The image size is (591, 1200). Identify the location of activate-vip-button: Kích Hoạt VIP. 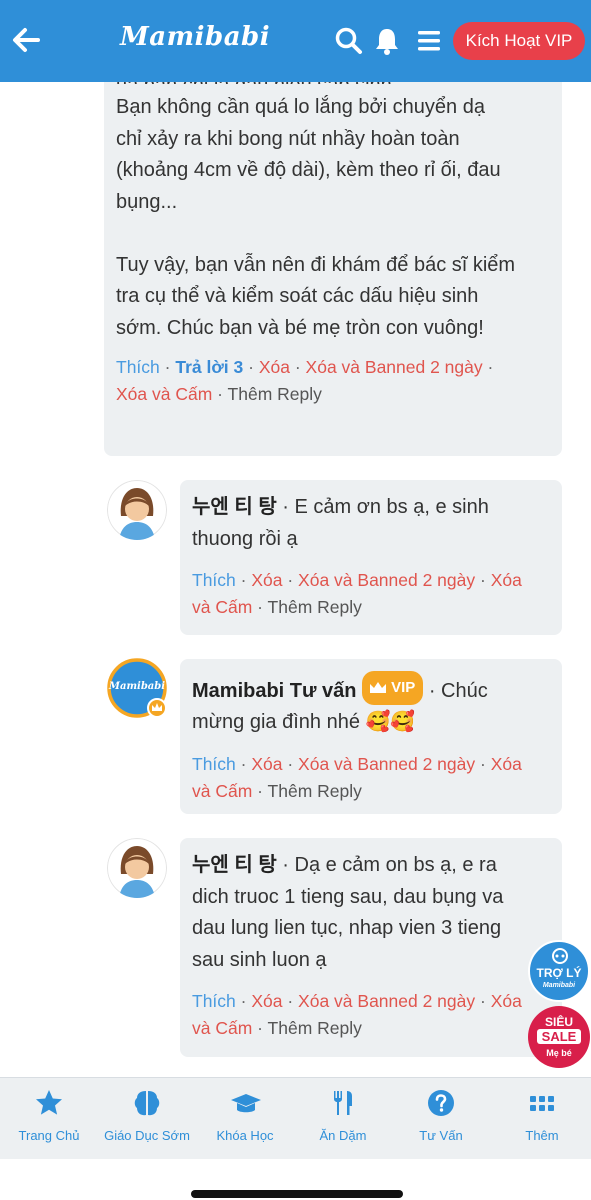
(519, 41).